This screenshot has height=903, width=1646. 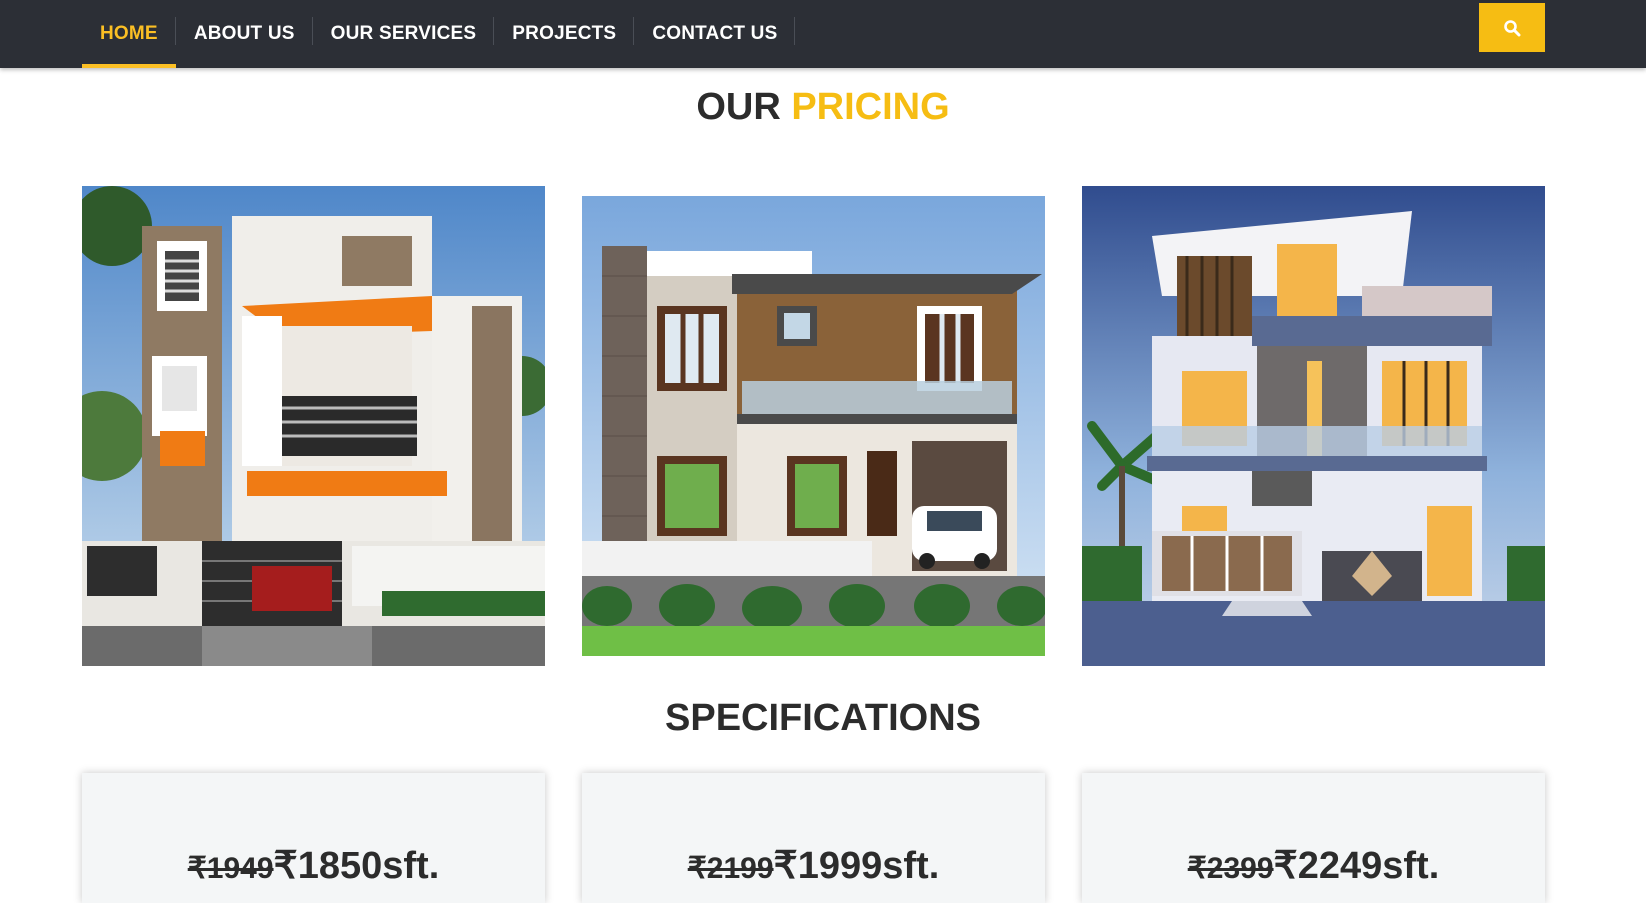 What do you see at coordinates (356, 866) in the screenshot?
I see `new-price: ₹1850sft.` at bounding box center [356, 866].